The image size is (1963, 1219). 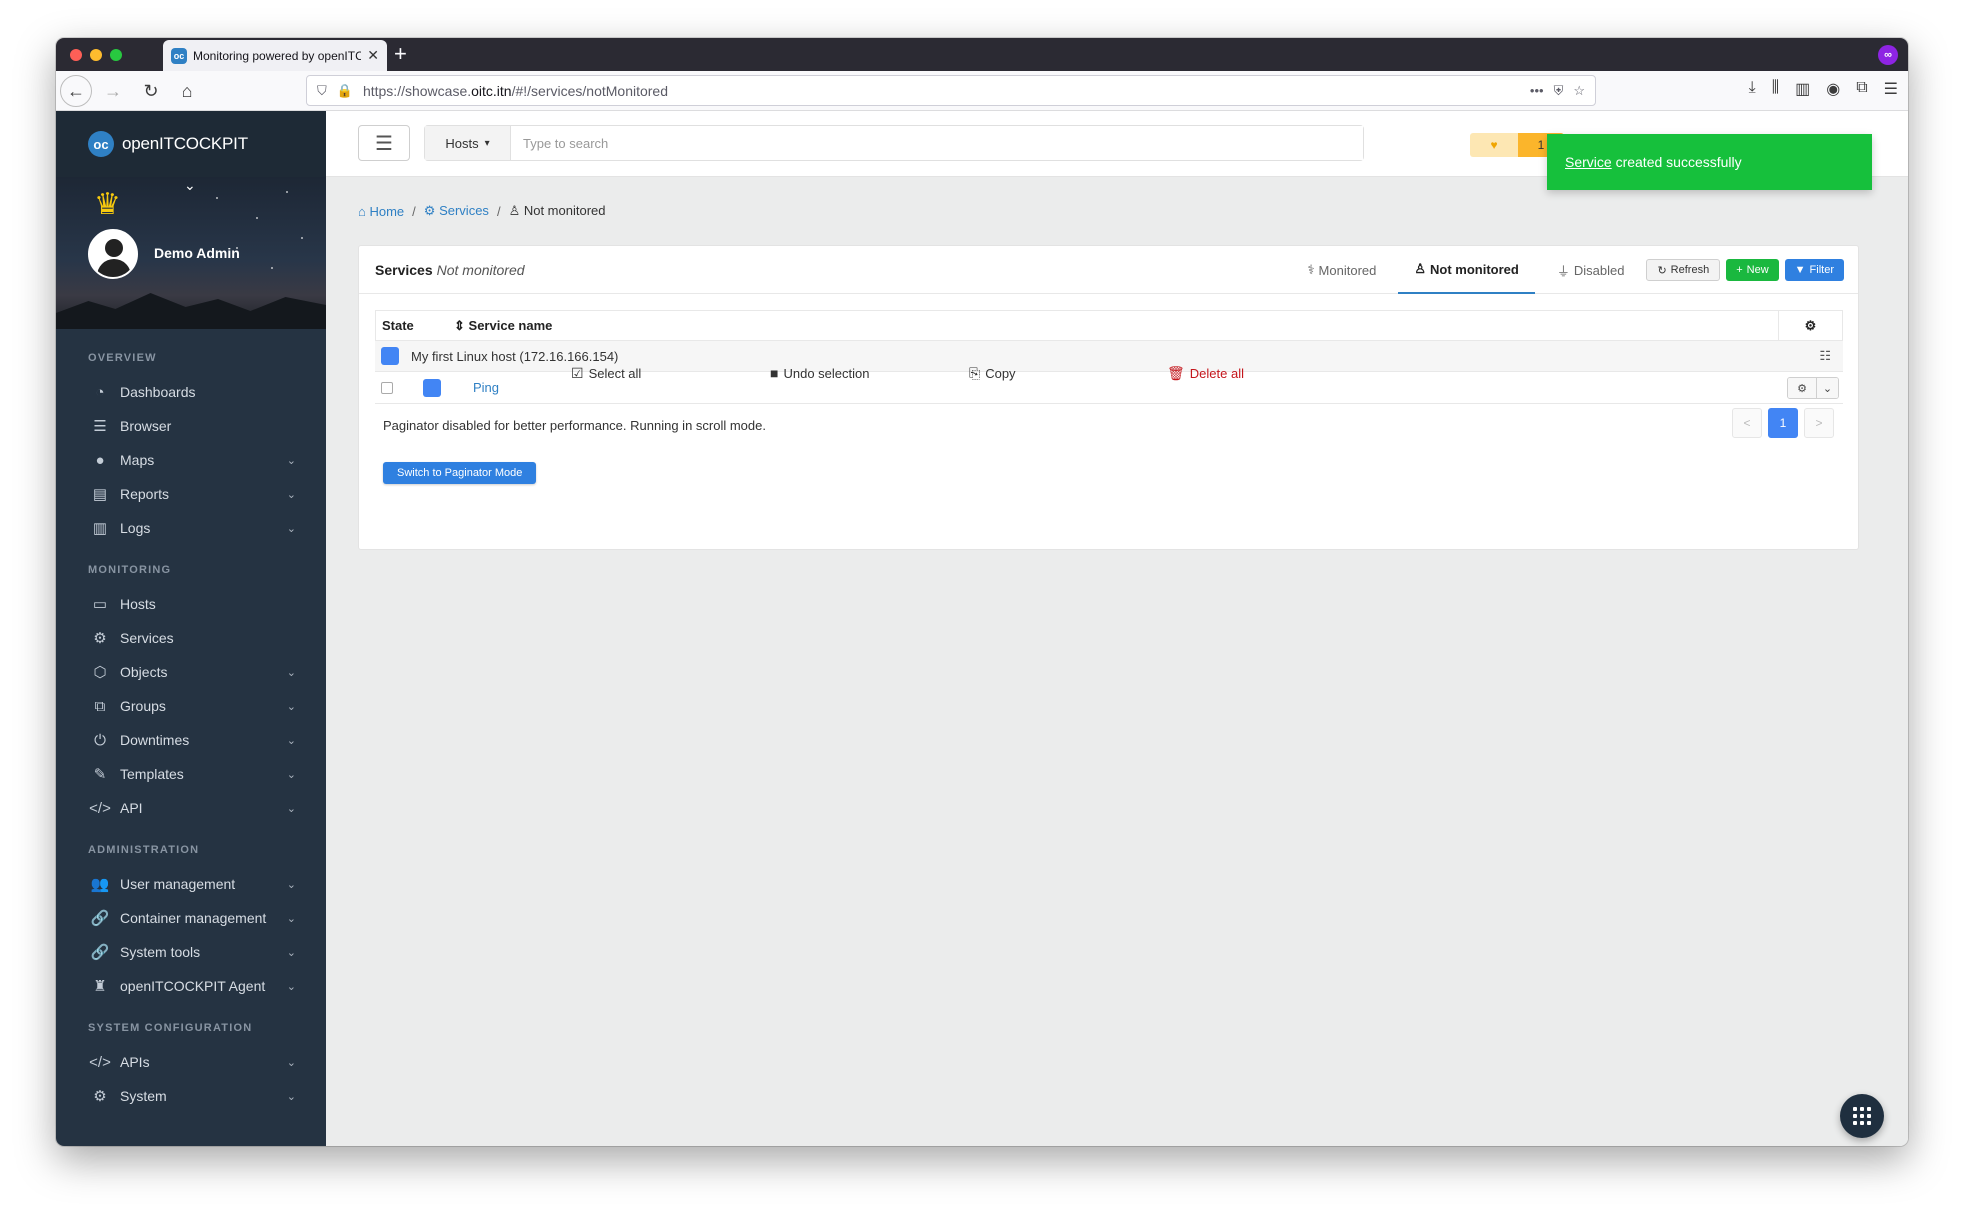 What do you see at coordinates (462, 143) in the screenshot?
I see `search-type-label: Hosts` at bounding box center [462, 143].